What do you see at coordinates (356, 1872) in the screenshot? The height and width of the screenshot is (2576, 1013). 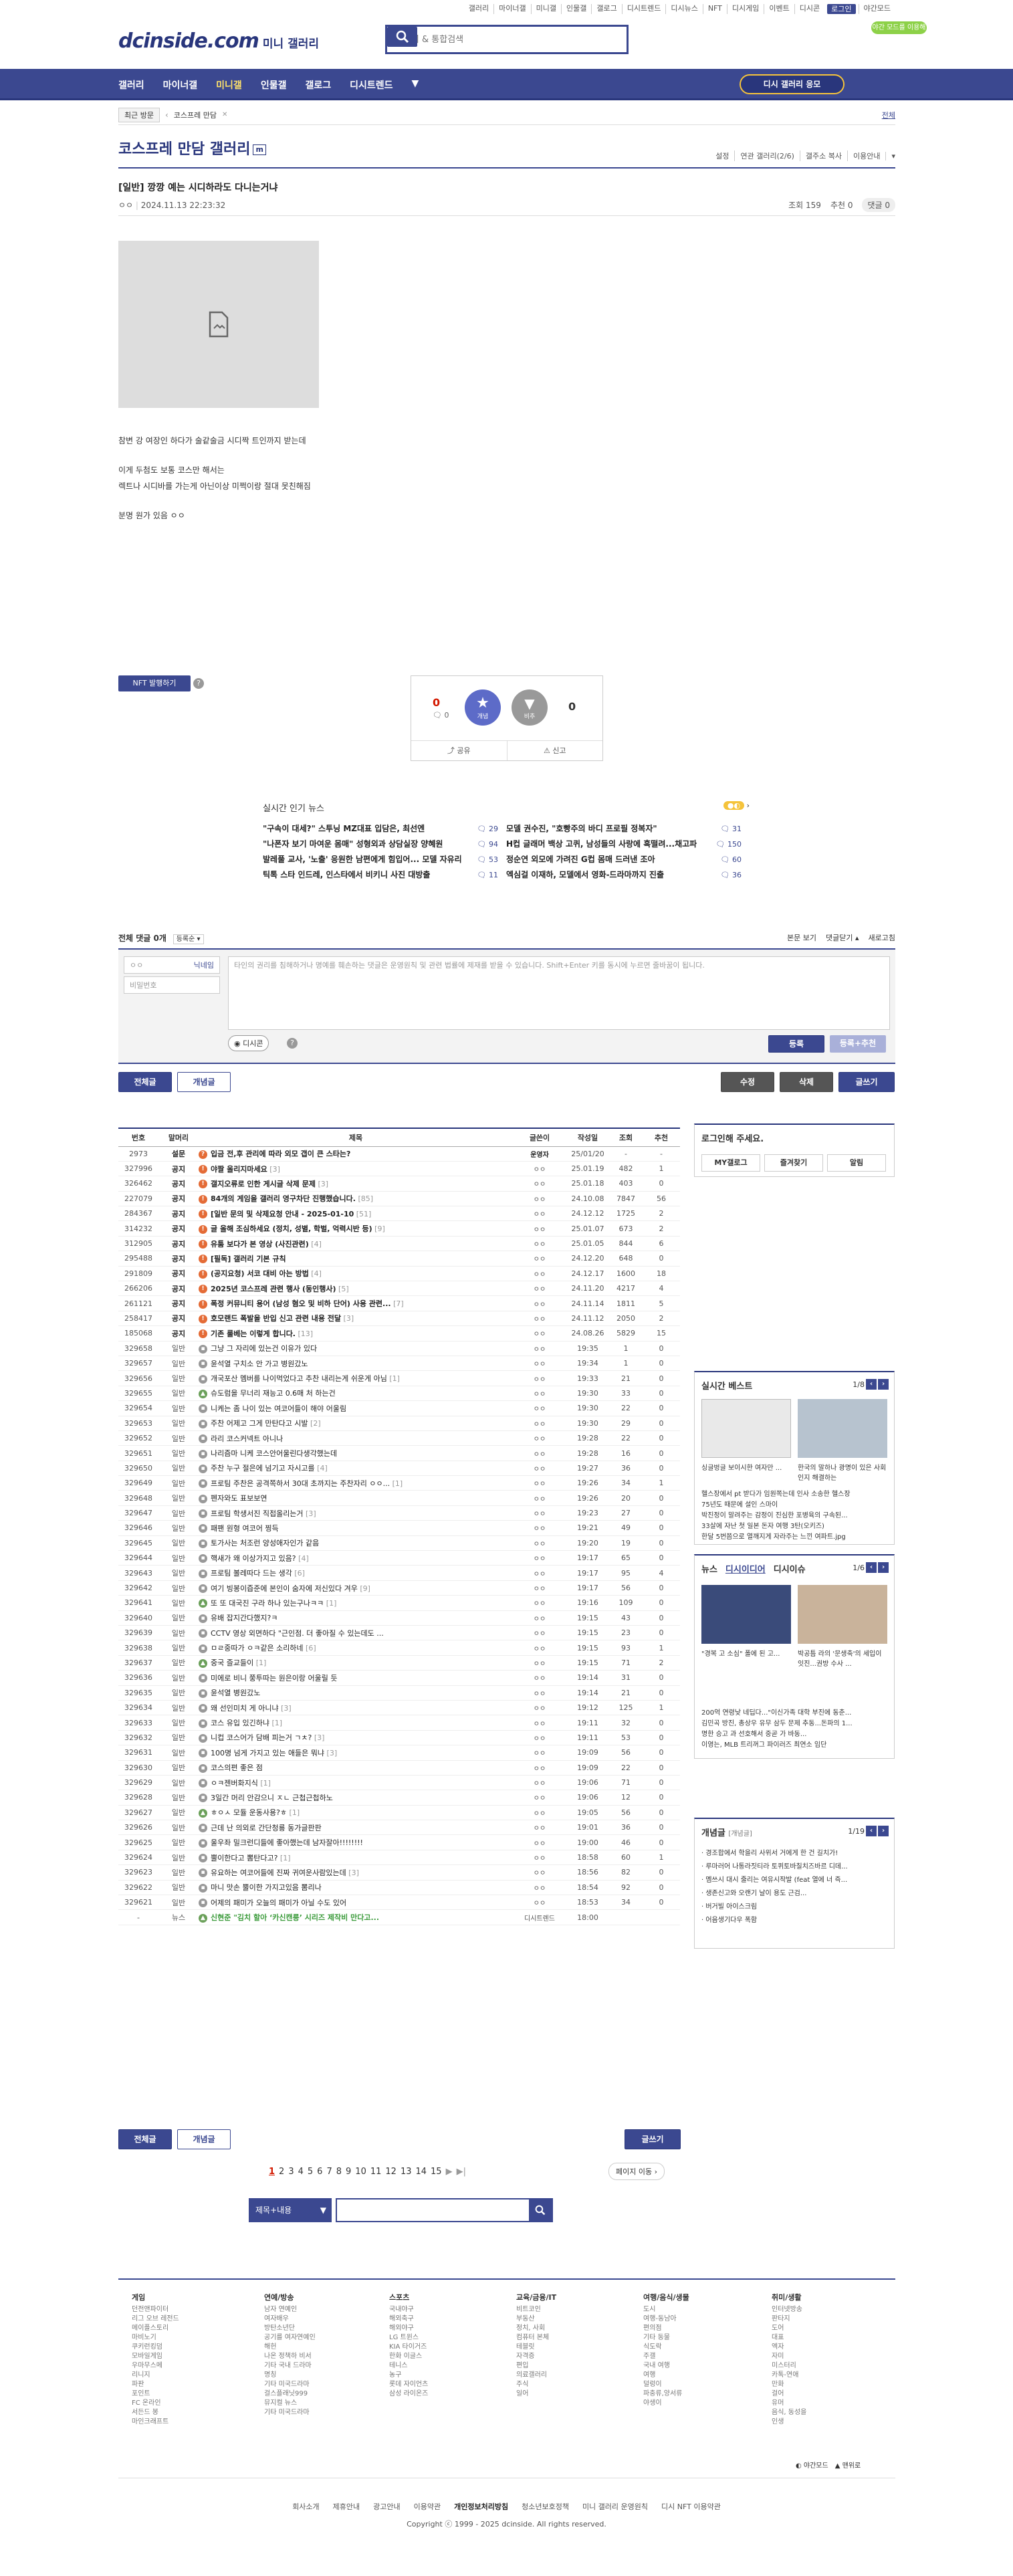 I see `post-title-cell: ▪ 유요하는 여코어들에 진짜 귀여운사람있는데 [3]` at bounding box center [356, 1872].